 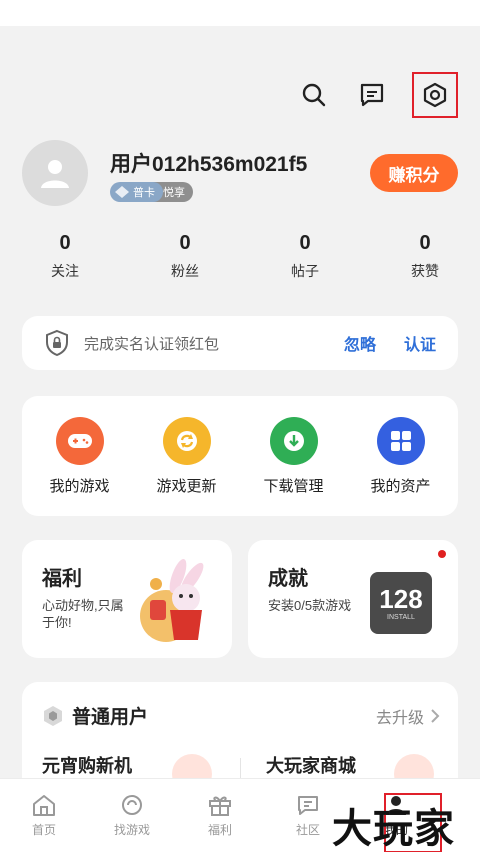 I want to click on profile-header: 用户012h536m021f5 普卡 悦享 赚积分, so click(x=240, y=174).